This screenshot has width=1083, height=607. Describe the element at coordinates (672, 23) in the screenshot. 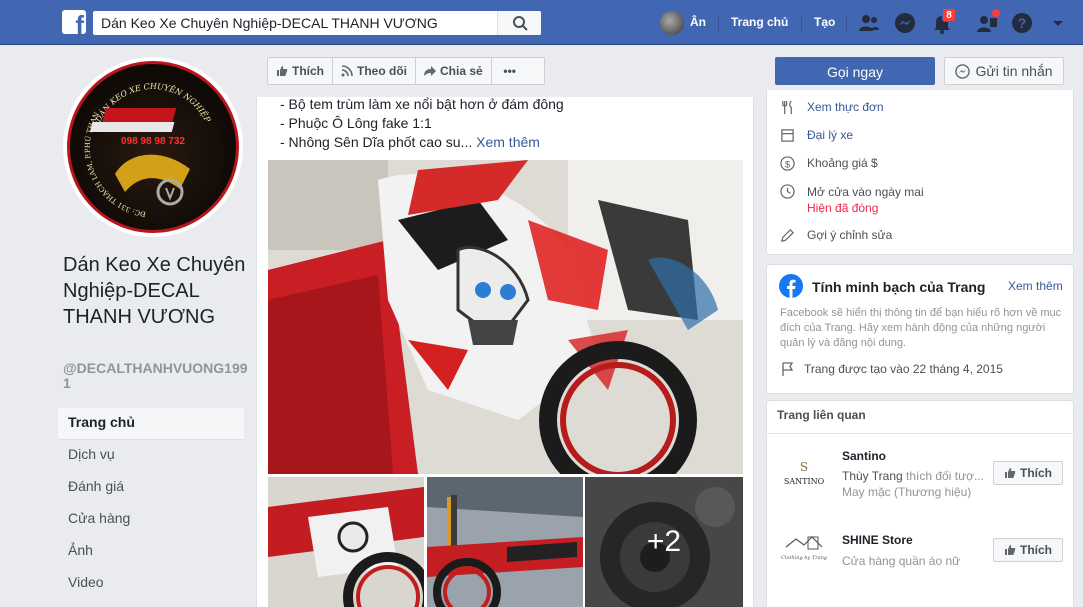

I see `user-avatar` at that location.